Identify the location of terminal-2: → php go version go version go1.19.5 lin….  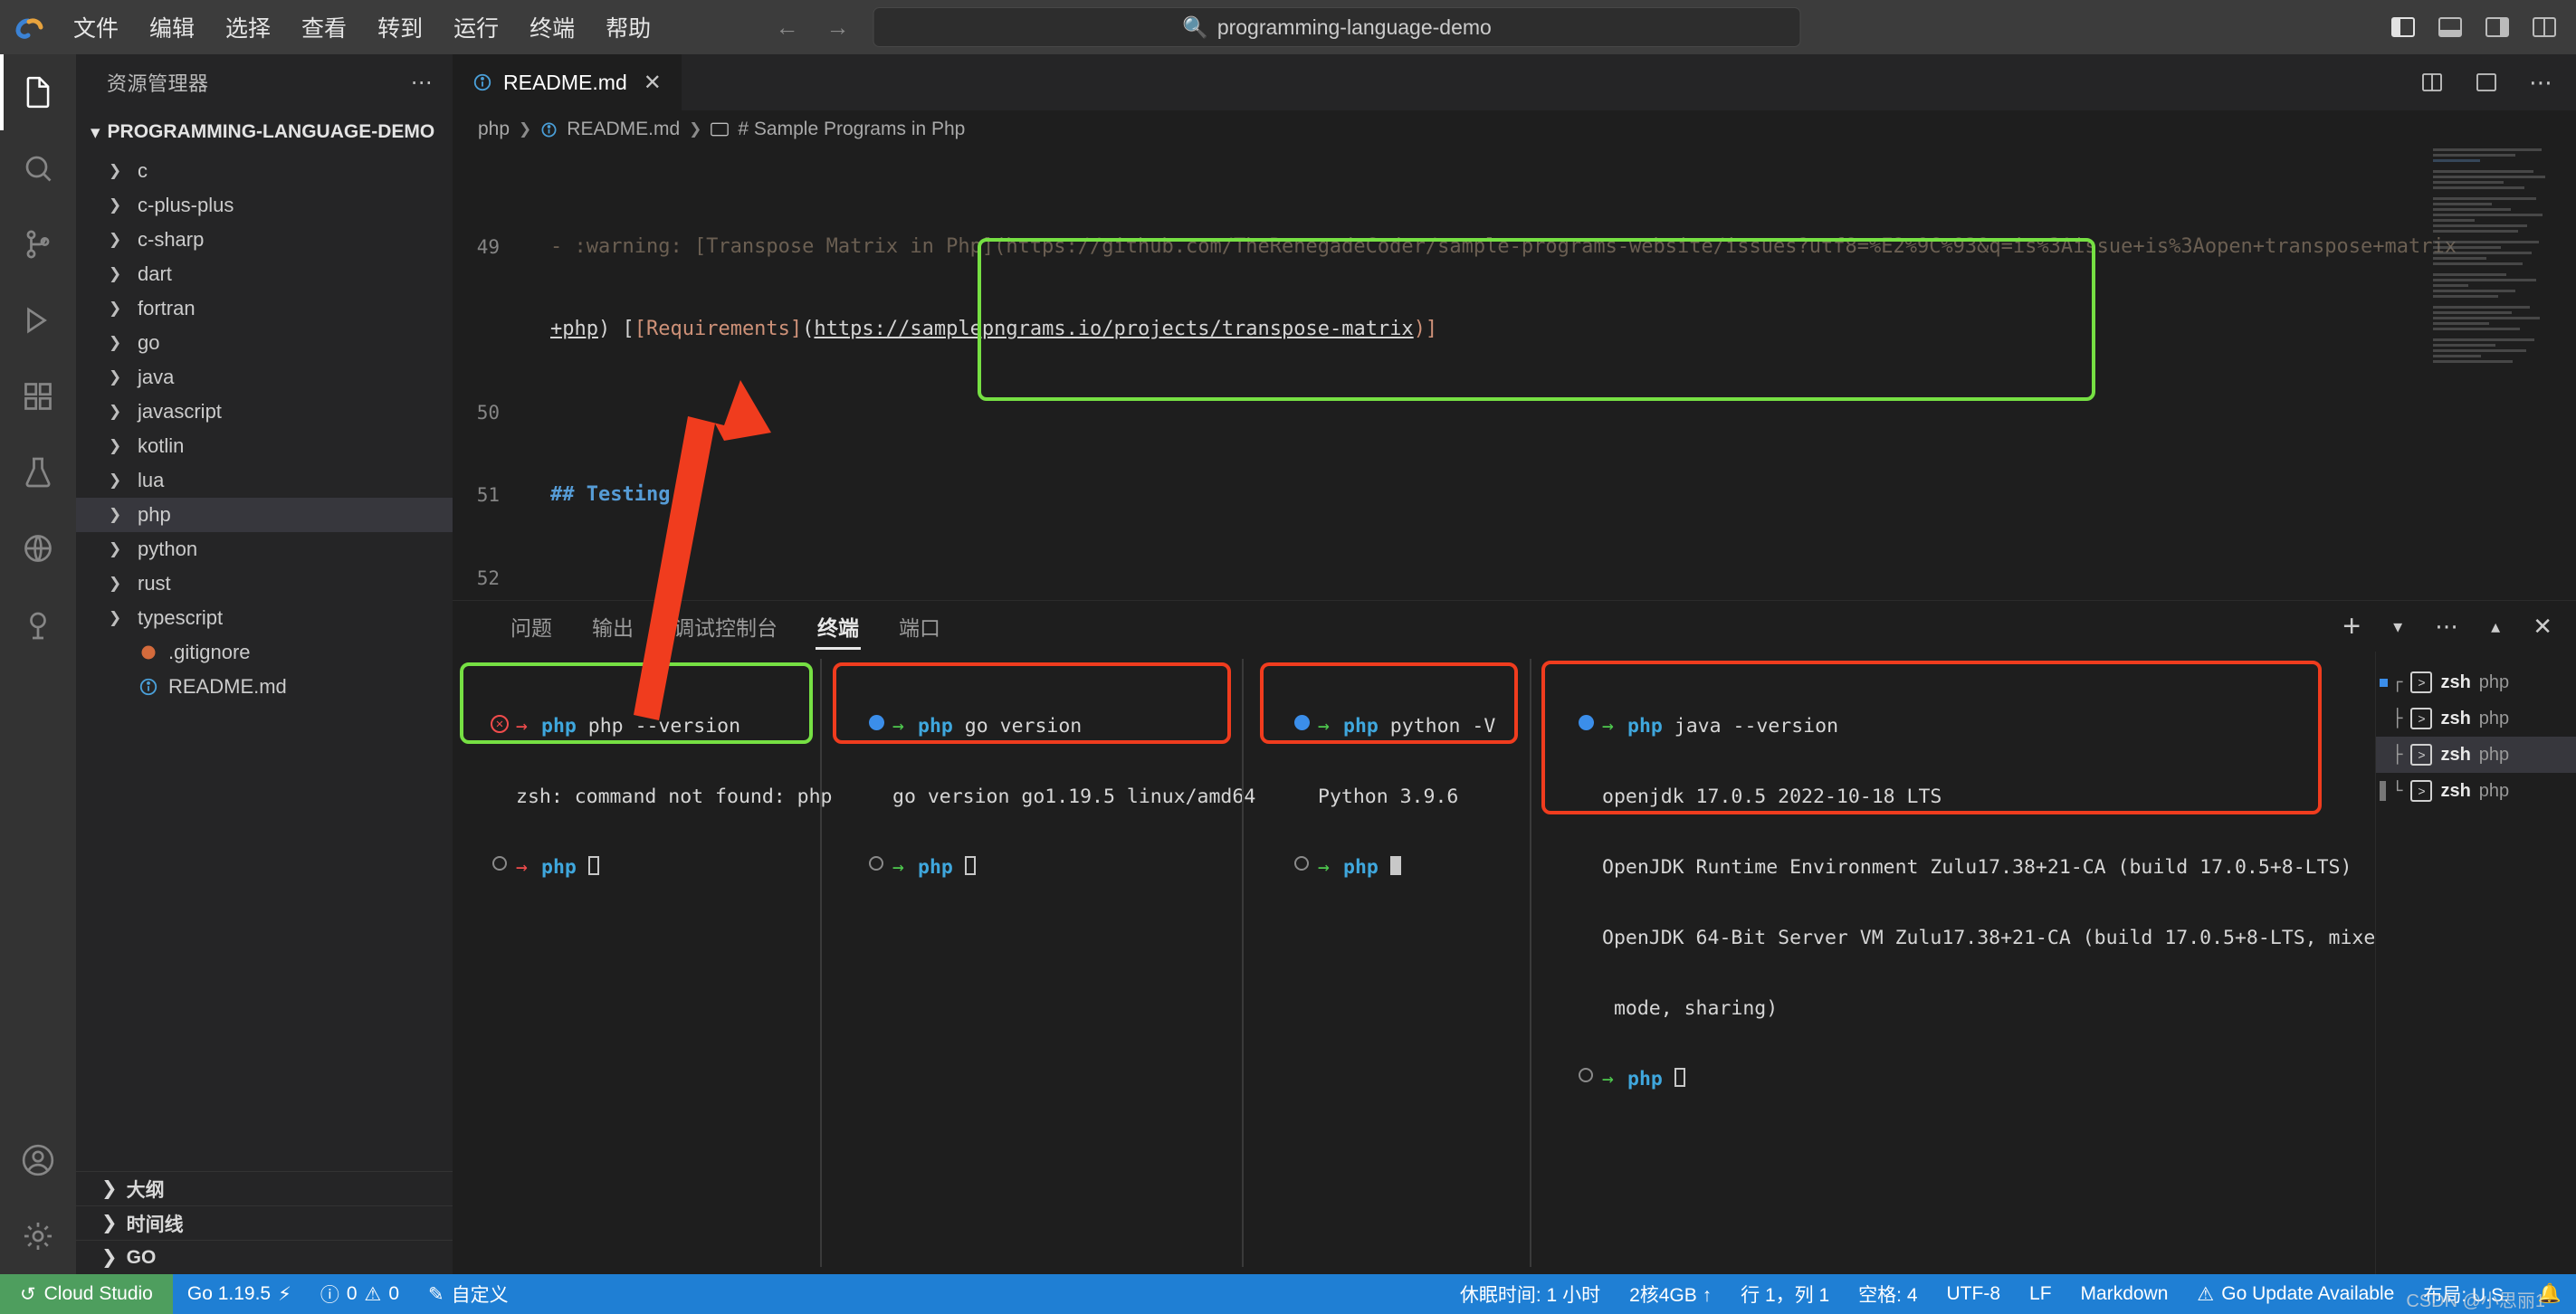
(1048, 963).